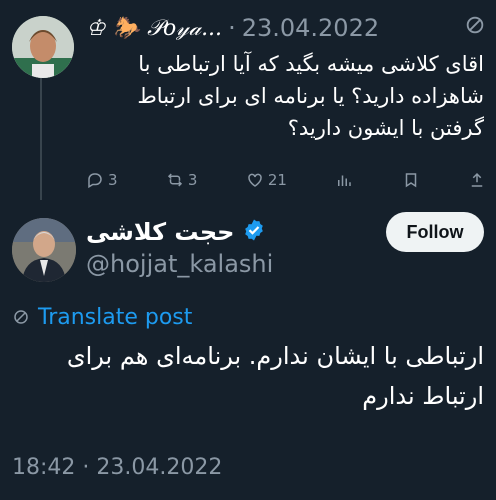 Image resolution: width=496 pixels, height=500 pixels. What do you see at coordinates (277, 180) in the screenshot?
I see `like-count: 21` at bounding box center [277, 180].